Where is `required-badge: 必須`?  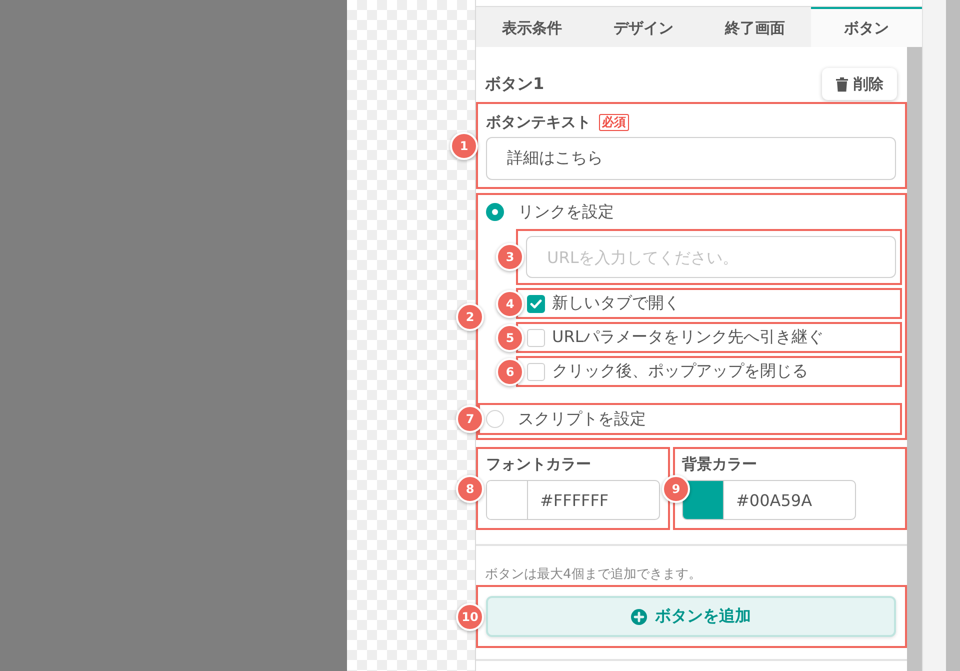 required-badge: 必須 is located at coordinates (614, 122).